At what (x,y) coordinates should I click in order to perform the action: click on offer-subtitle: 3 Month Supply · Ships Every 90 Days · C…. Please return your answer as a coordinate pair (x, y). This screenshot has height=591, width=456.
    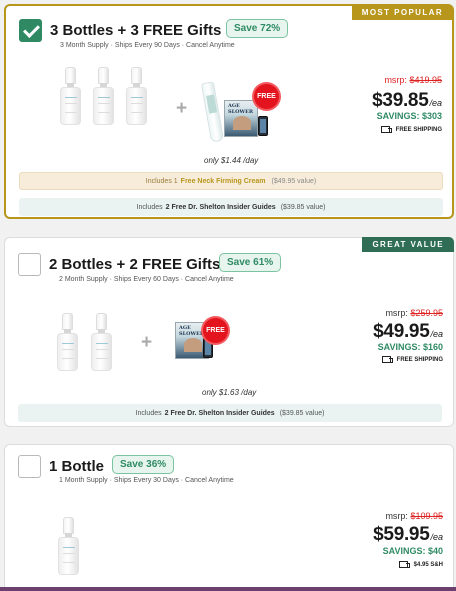
    Looking at the image, I should click on (147, 45).